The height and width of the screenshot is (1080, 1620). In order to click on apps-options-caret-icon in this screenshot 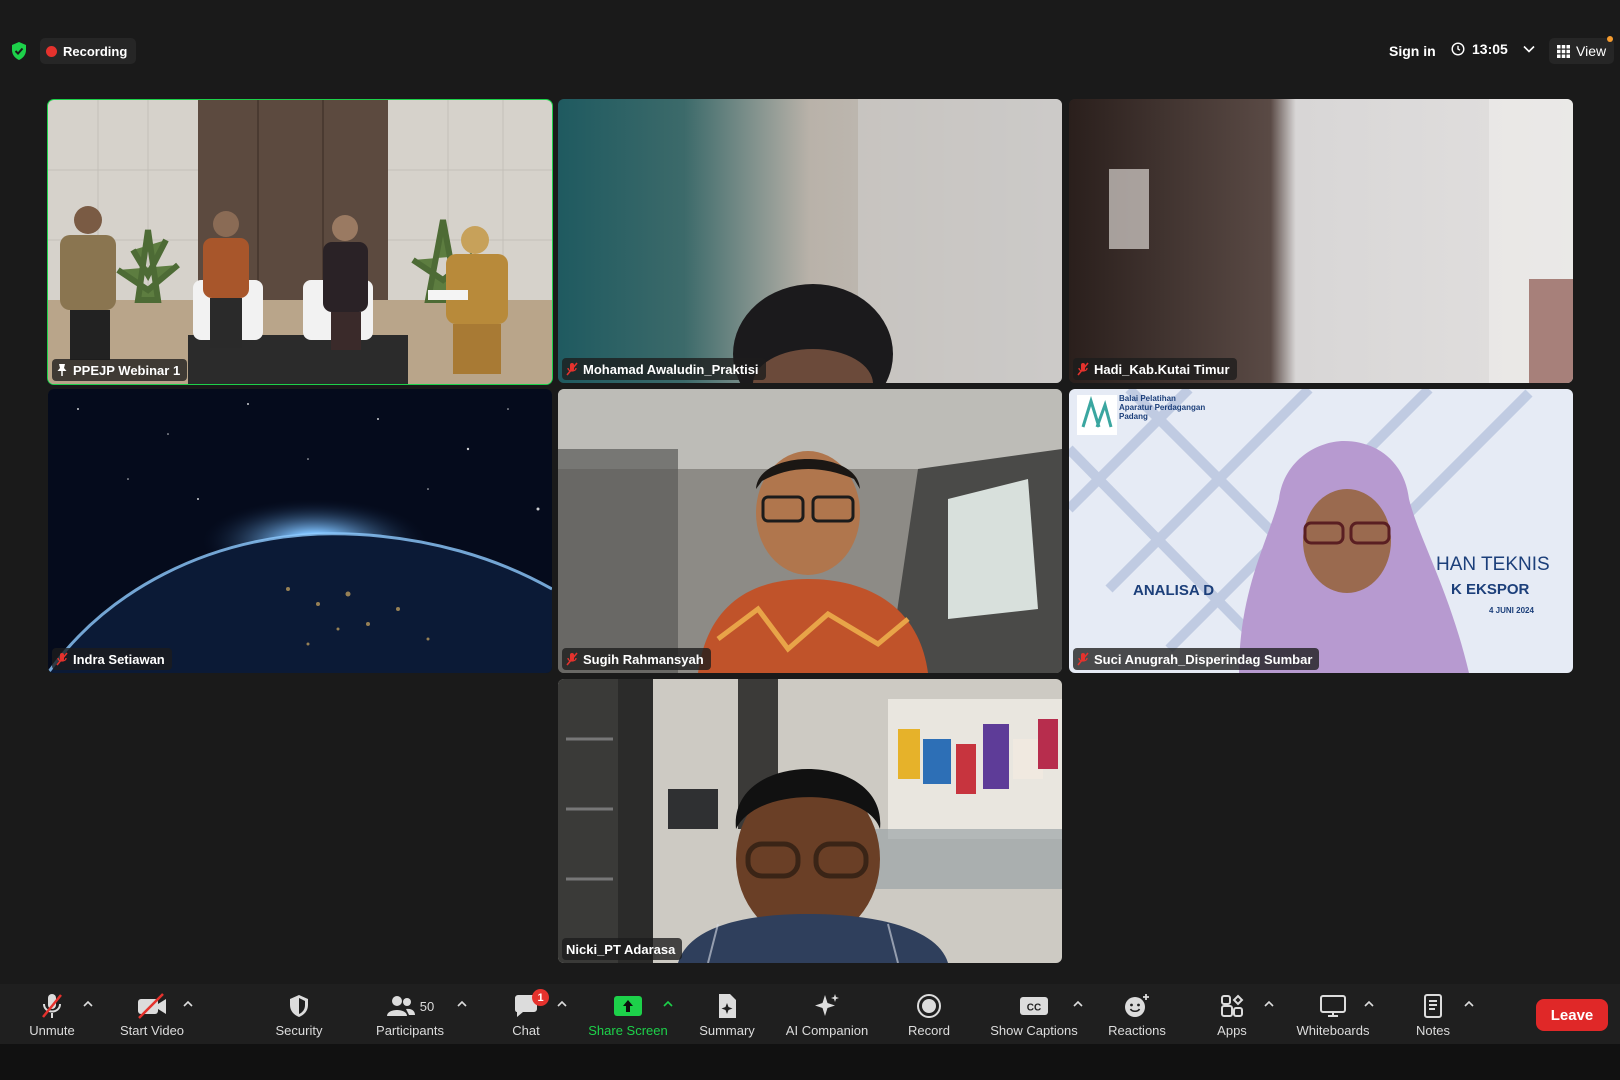, I will do `click(1269, 1004)`.